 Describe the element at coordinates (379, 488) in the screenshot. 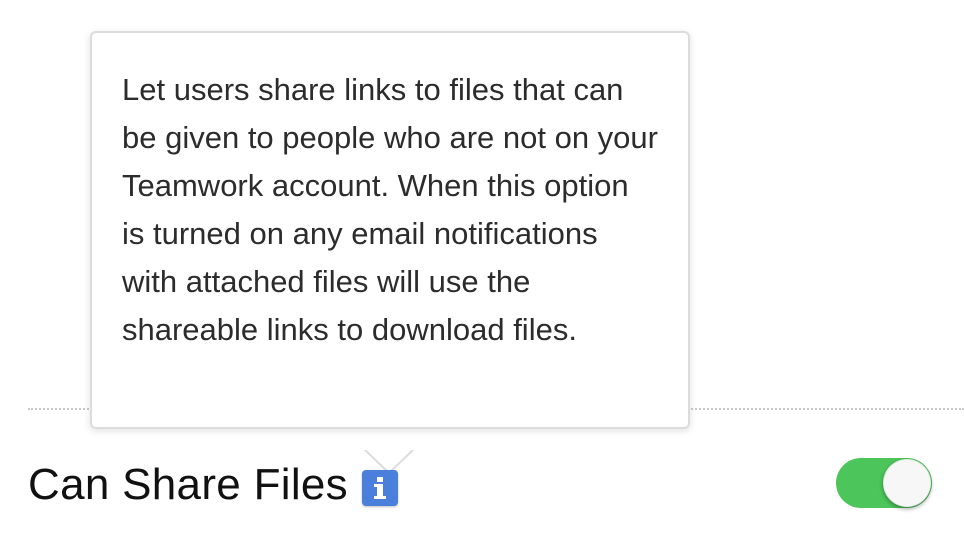

I see `info-icon` at that location.